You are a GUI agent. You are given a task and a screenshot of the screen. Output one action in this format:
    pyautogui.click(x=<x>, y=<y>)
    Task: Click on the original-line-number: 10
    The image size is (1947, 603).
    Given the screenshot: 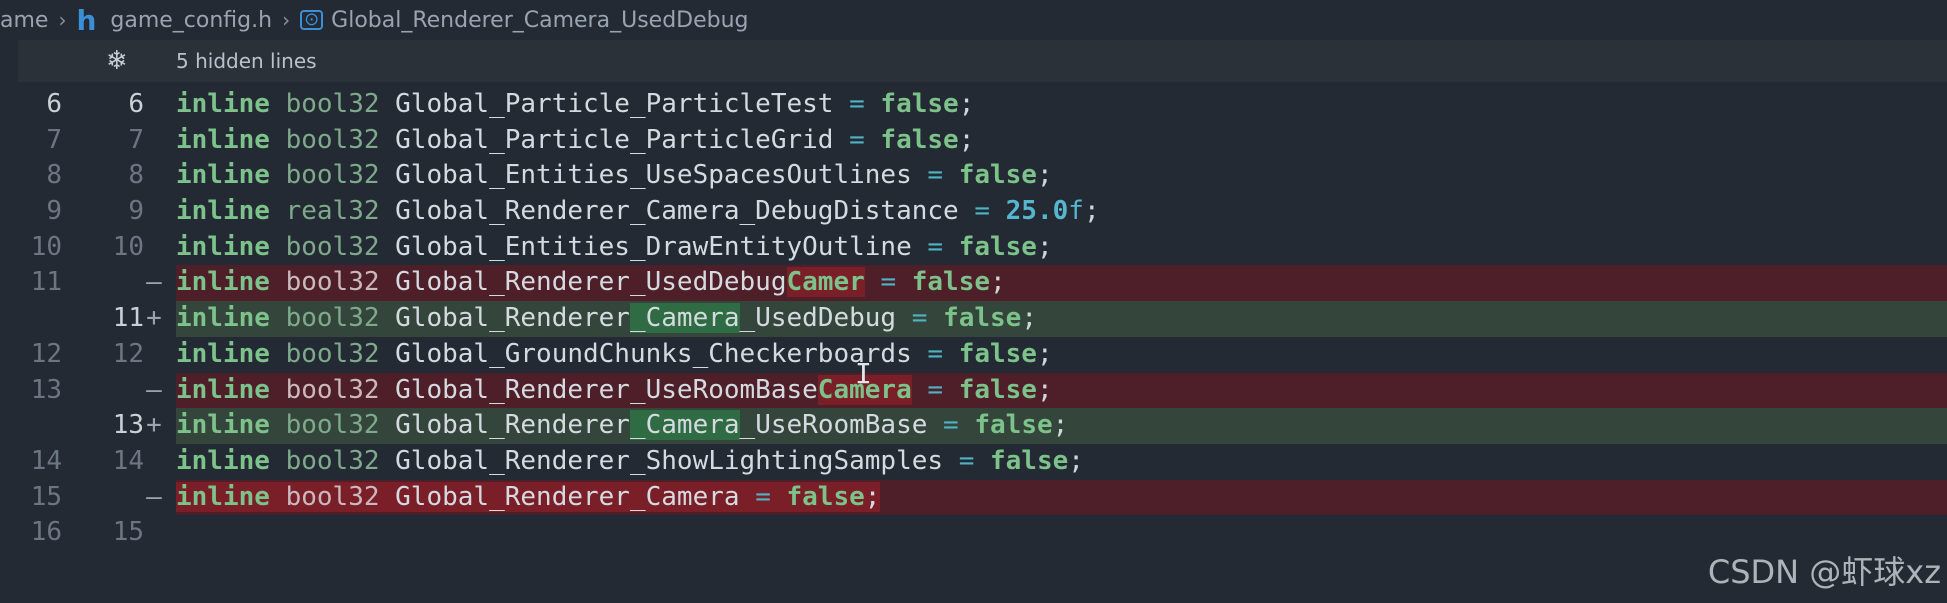 What is the action you would take?
    pyautogui.click(x=46, y=246)
    